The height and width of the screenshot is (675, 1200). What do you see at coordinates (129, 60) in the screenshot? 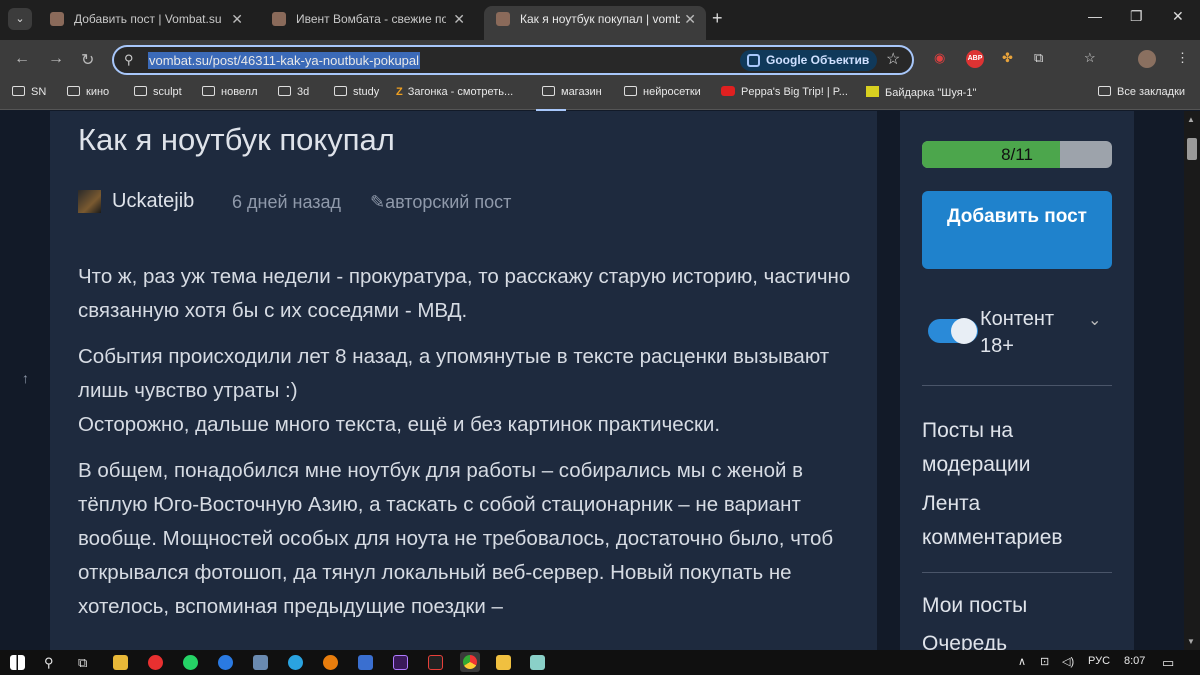
I see `site-info-icon: ⚲` at bounding box center [129, 60].